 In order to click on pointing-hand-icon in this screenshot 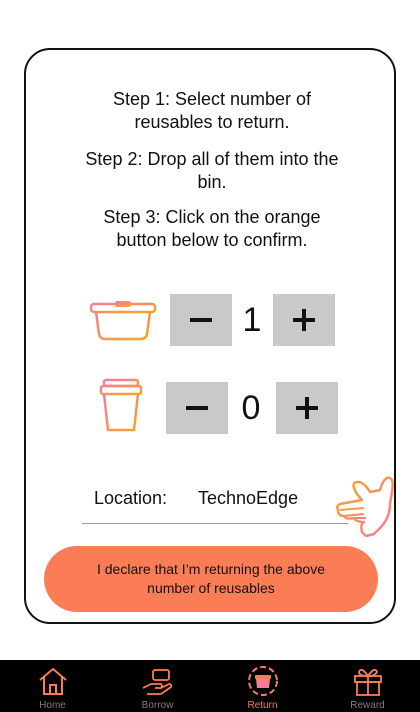, I will do `click(365, 507)`.